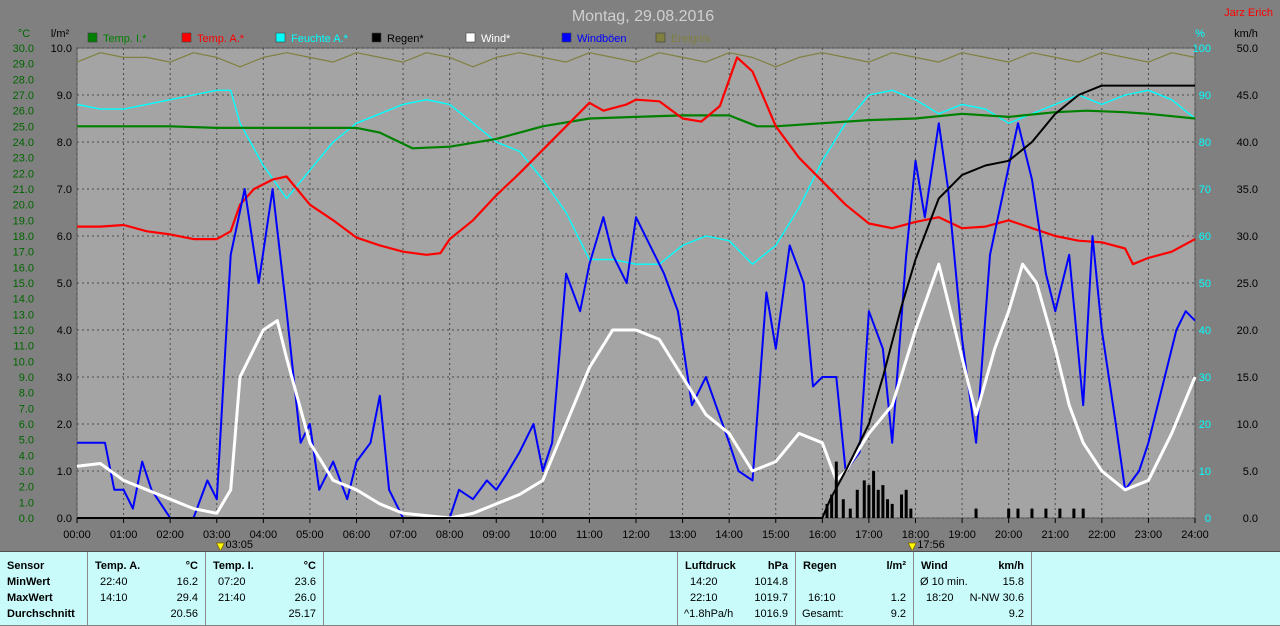 The height and width of the screenshot is (626, 1280). Describe the element at coordinates (996, 598) in the screenshot. I see `wind-max: N-NW 30.6` at that location.